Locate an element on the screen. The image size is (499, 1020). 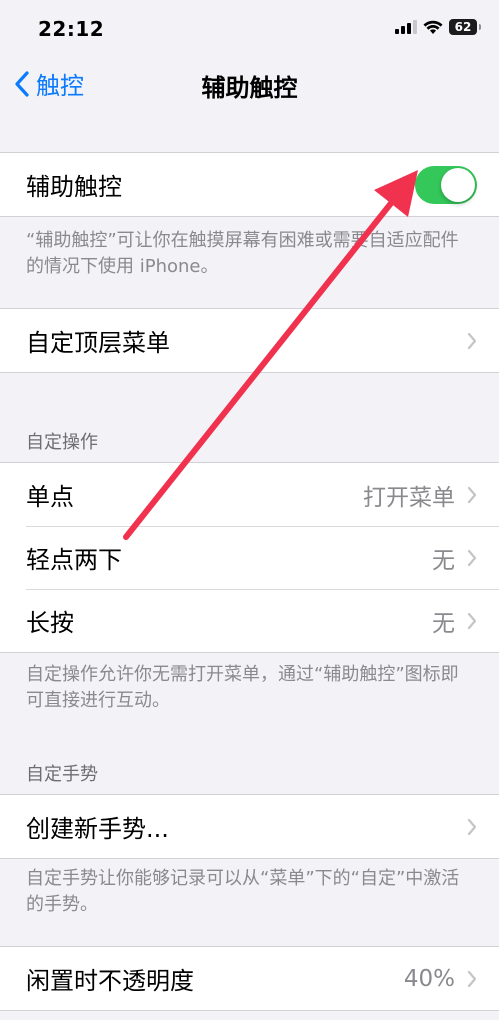
idle-opacity-label: 闲置时不透明度 is located at coordinates (110, 981).